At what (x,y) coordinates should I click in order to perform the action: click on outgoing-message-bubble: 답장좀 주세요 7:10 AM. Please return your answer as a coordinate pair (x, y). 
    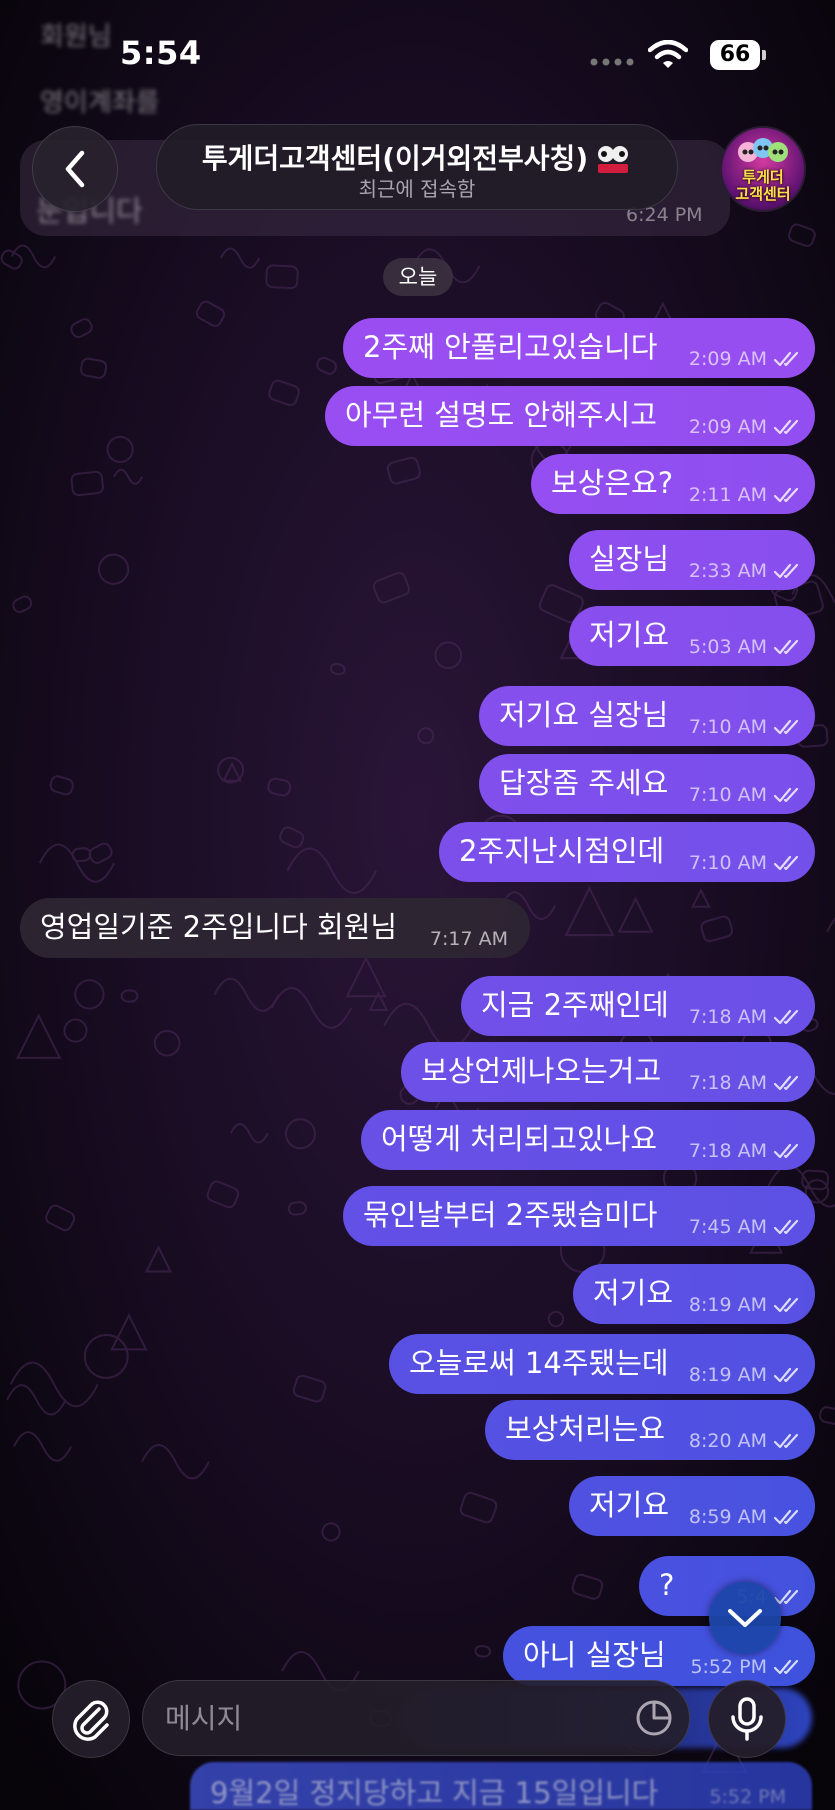
    Looking at the image, I should click on (647, 784).